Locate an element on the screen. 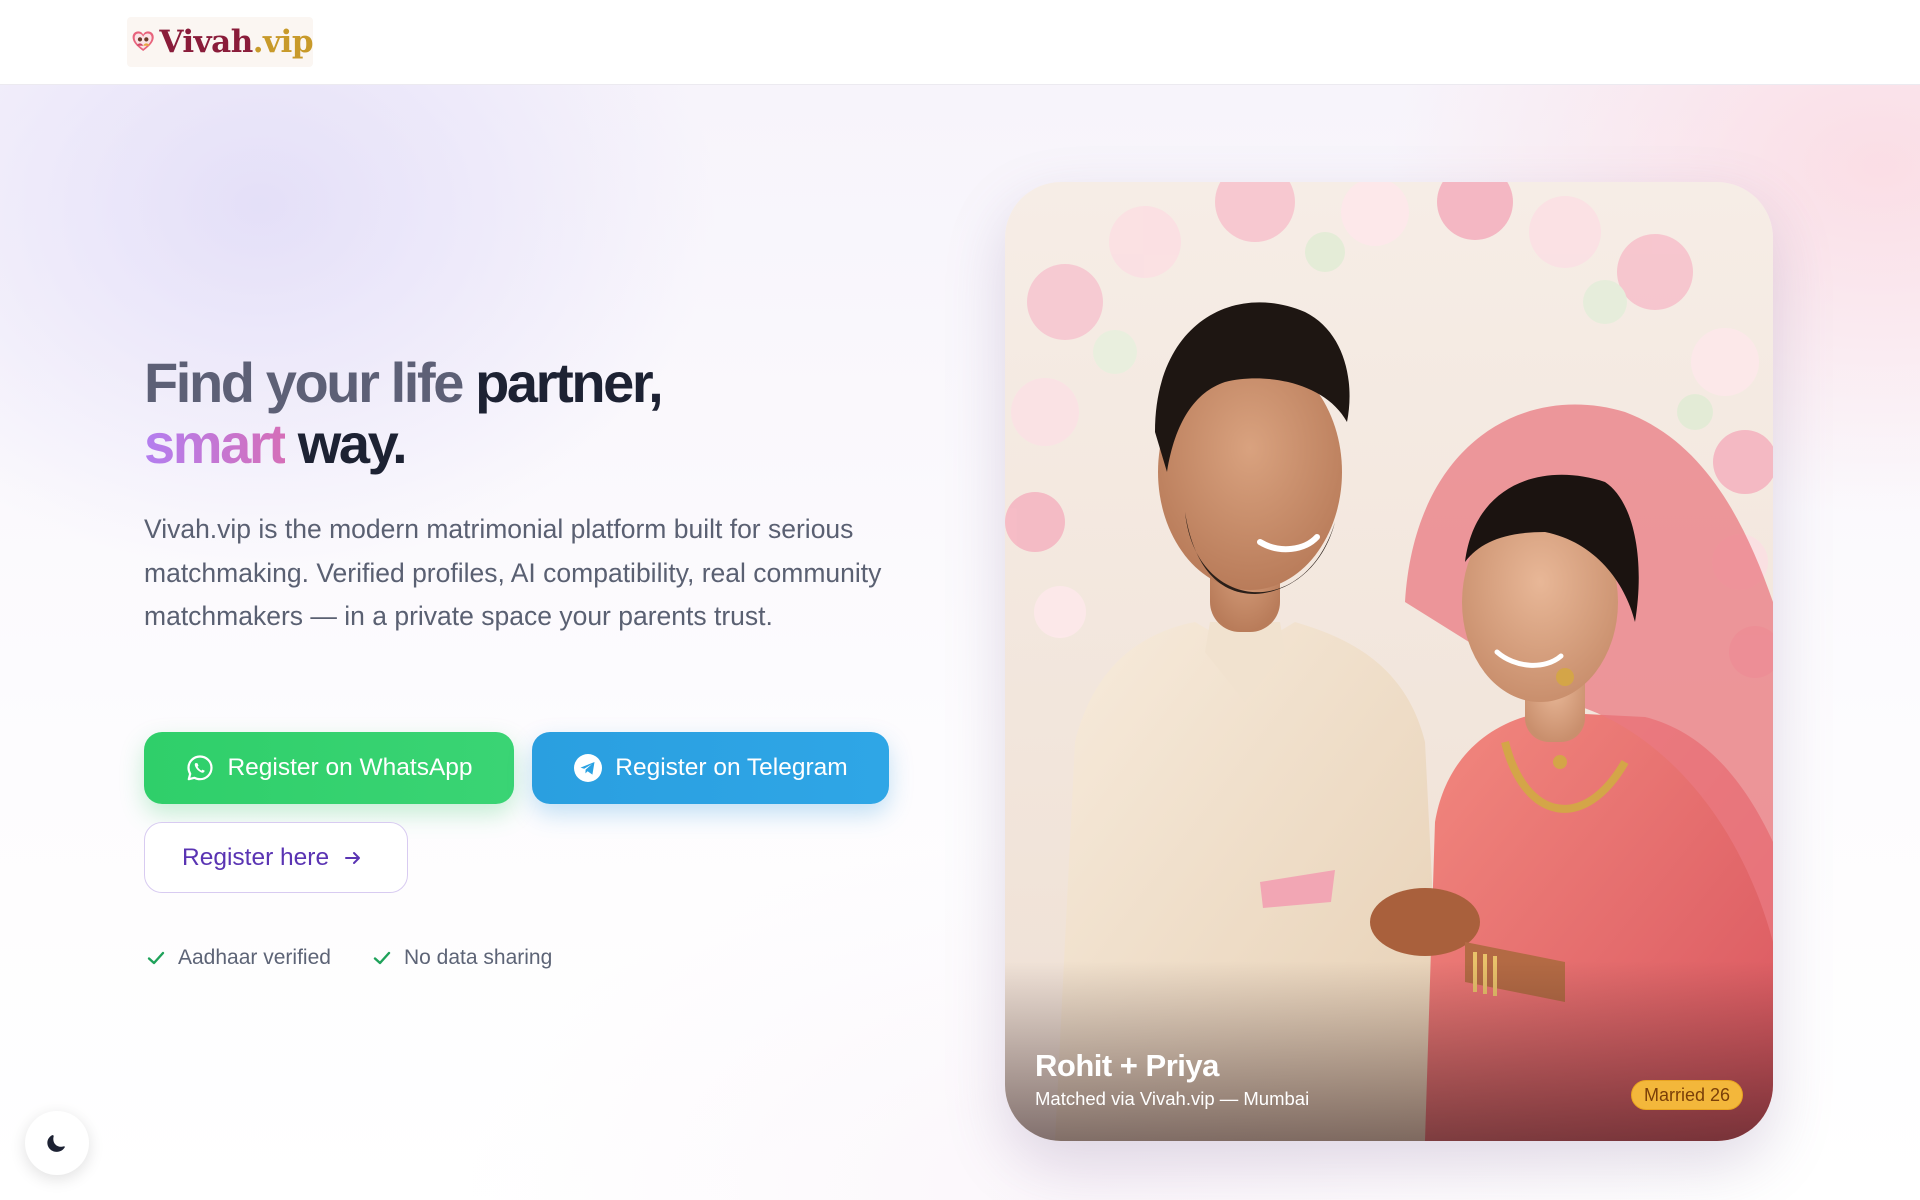  married-badge: Married 26 is located at coordinates (1686, 1095).